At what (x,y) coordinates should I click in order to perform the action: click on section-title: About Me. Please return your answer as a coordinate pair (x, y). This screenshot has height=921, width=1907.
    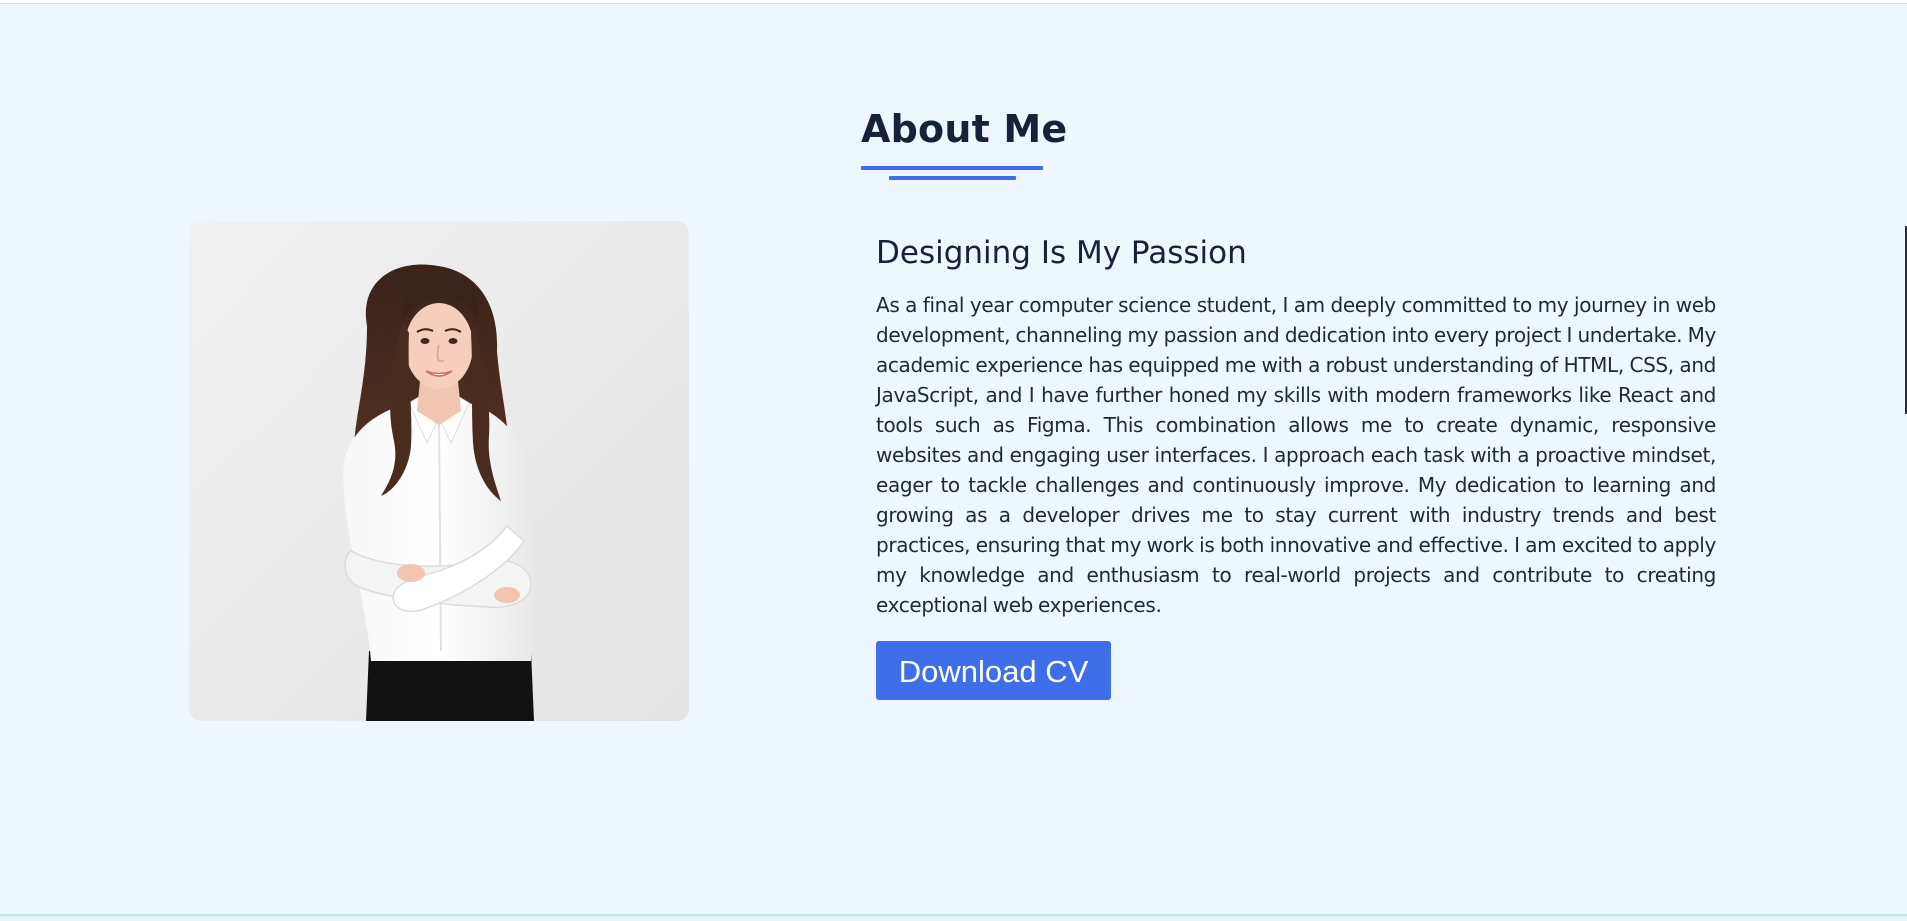
    Looking at the image, I should click on (964, 129).